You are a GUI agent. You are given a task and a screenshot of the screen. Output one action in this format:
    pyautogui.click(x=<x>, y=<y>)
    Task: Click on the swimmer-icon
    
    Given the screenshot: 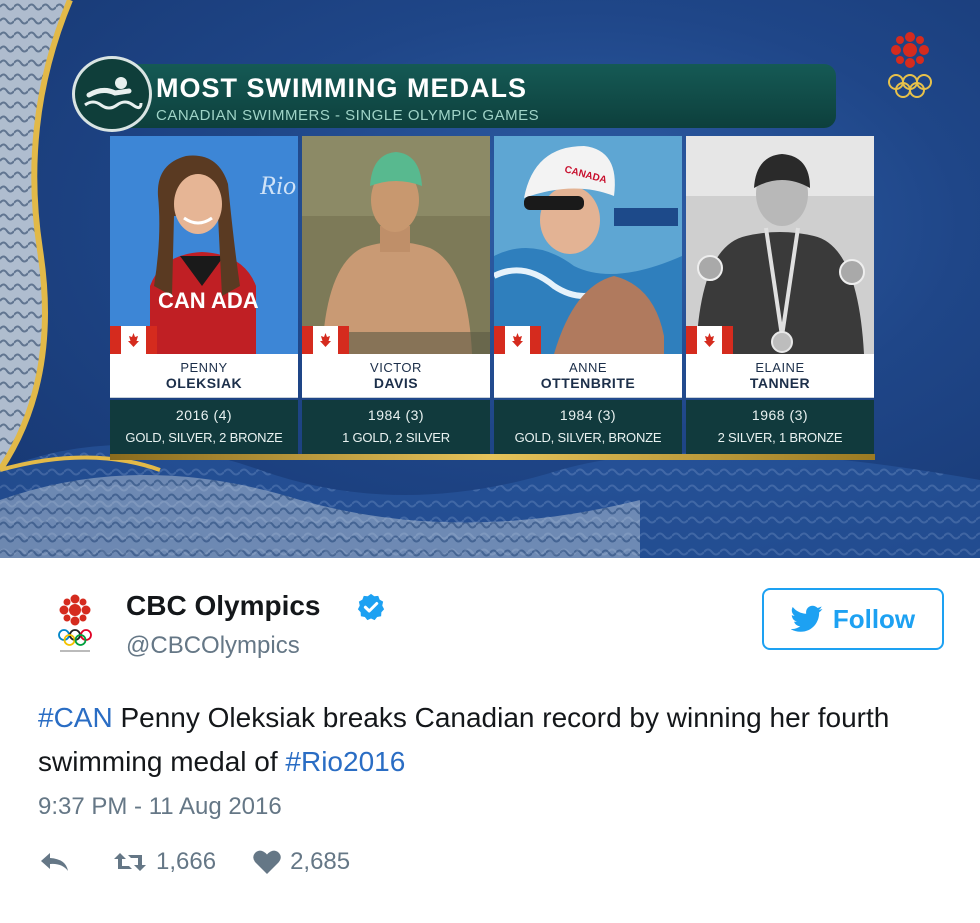 What is the action you would take?
    pyautogui.click(x=112, y=94)
    